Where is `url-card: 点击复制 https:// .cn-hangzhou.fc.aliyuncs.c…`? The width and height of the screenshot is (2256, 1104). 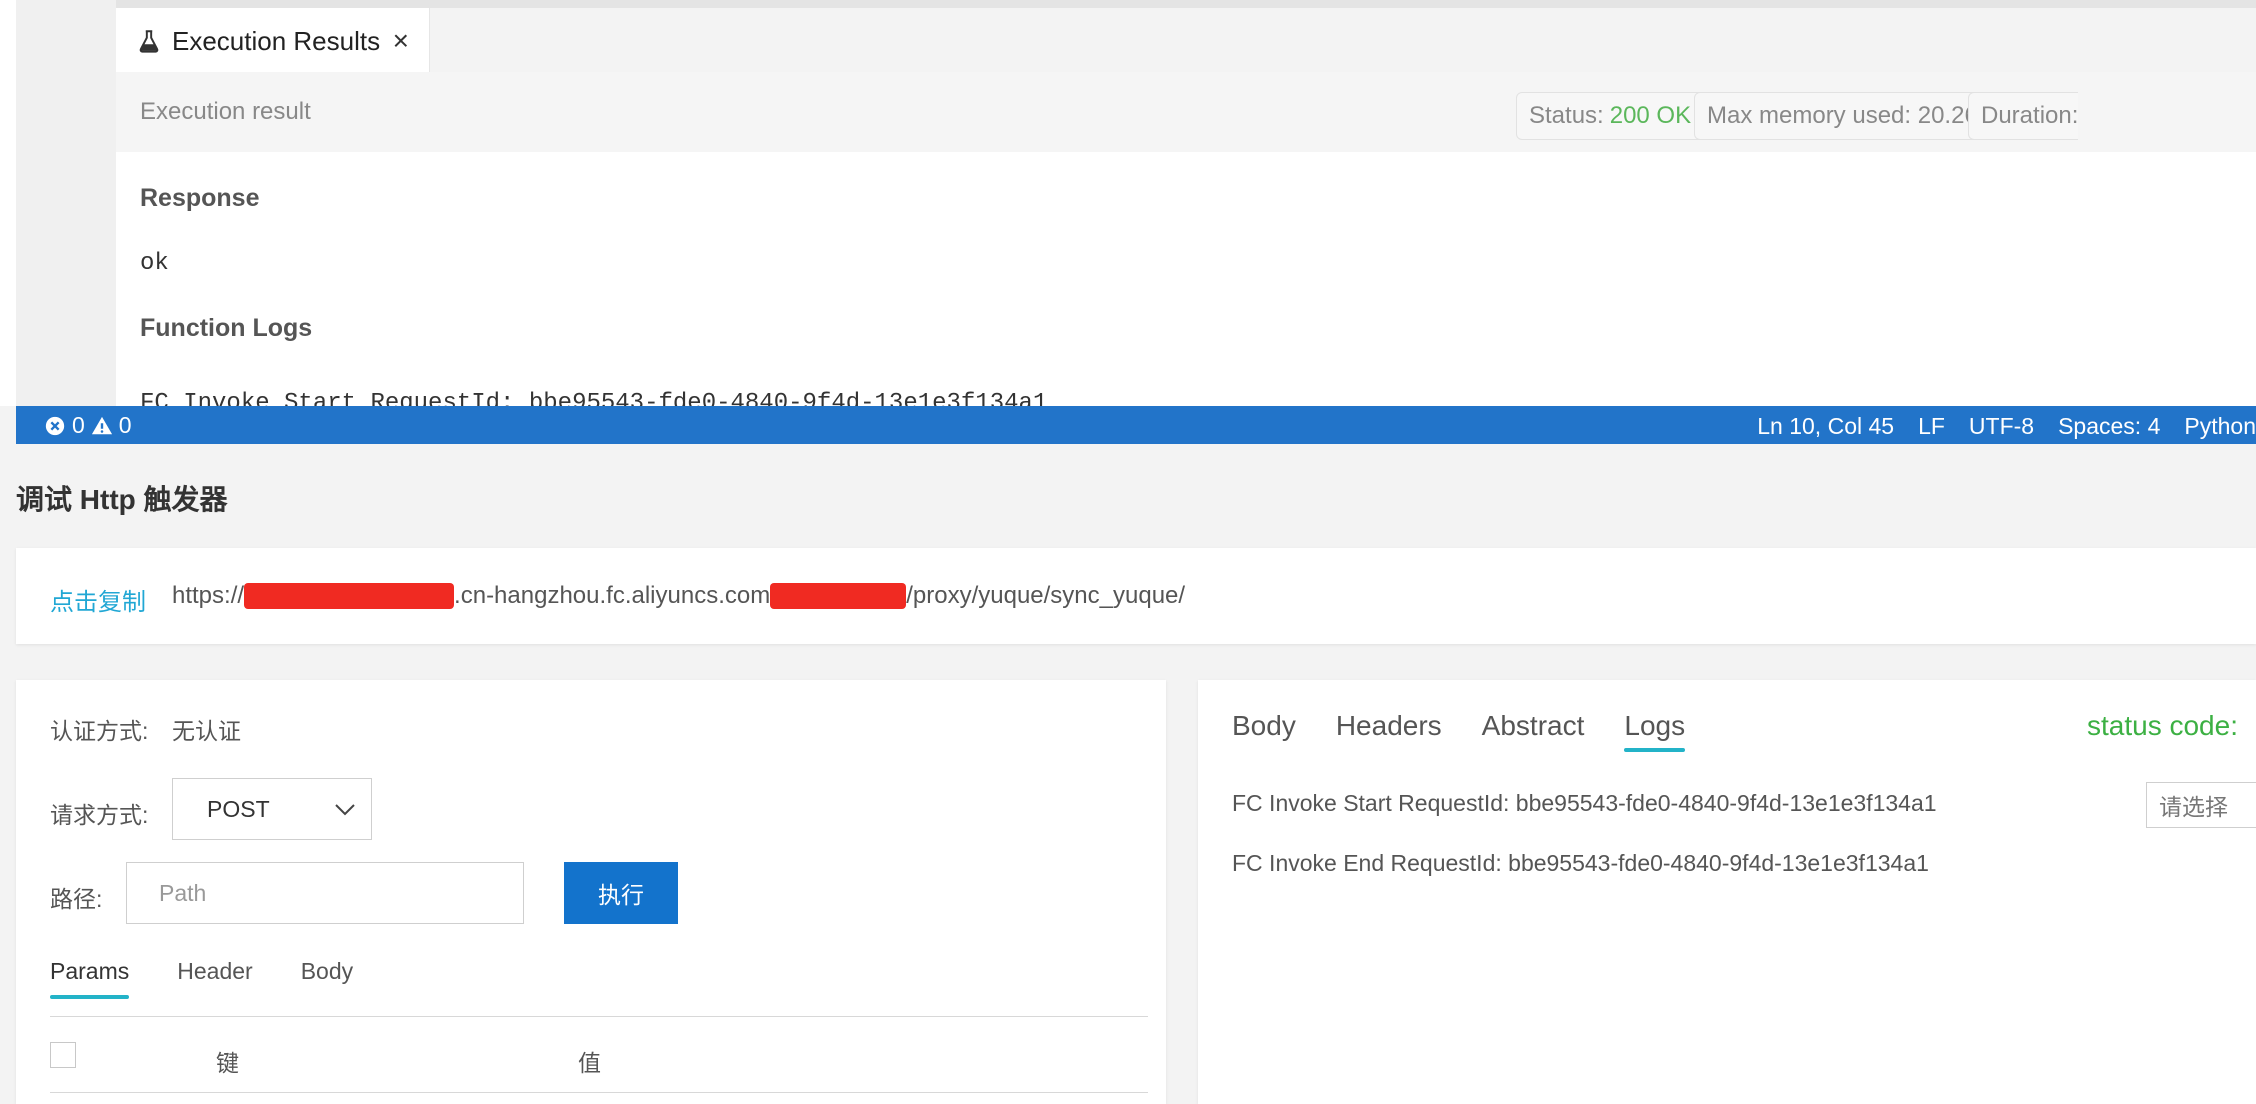
url-card: 点击复制 https:// .cn-hangzhou.fc.aliyuncs.c… is located at coordinates (1136, 596).